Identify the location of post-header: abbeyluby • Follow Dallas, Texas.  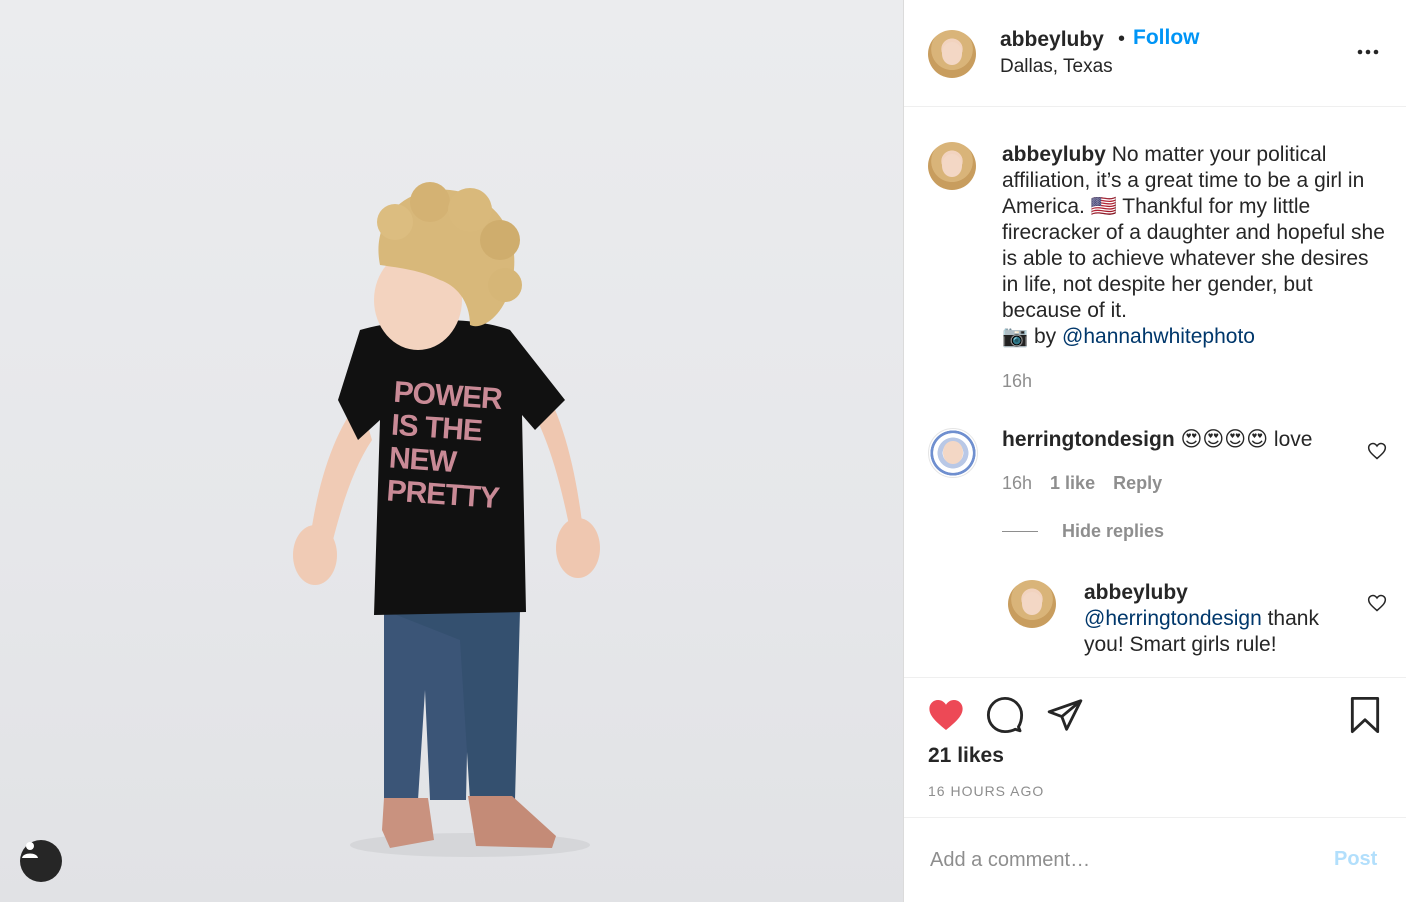
(1155, 53).